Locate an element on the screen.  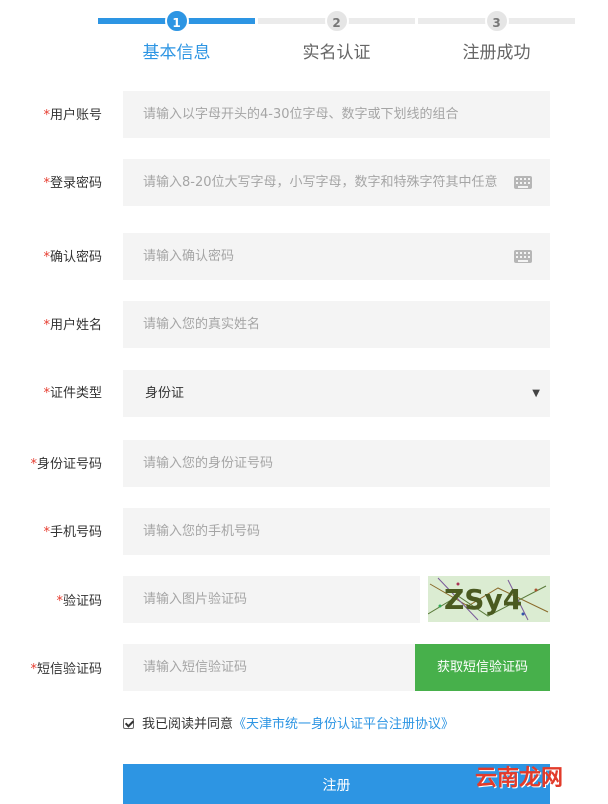
account-input: 请输入以字母开头的4-30位字母、数字或下划线的组合 is located at coordinates (336, 114).